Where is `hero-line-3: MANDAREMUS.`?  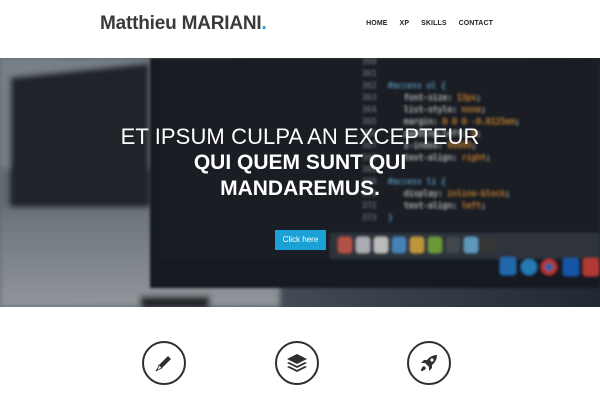 hero-line-3: MANDAREMUS. is located at coordinates (300, 188).